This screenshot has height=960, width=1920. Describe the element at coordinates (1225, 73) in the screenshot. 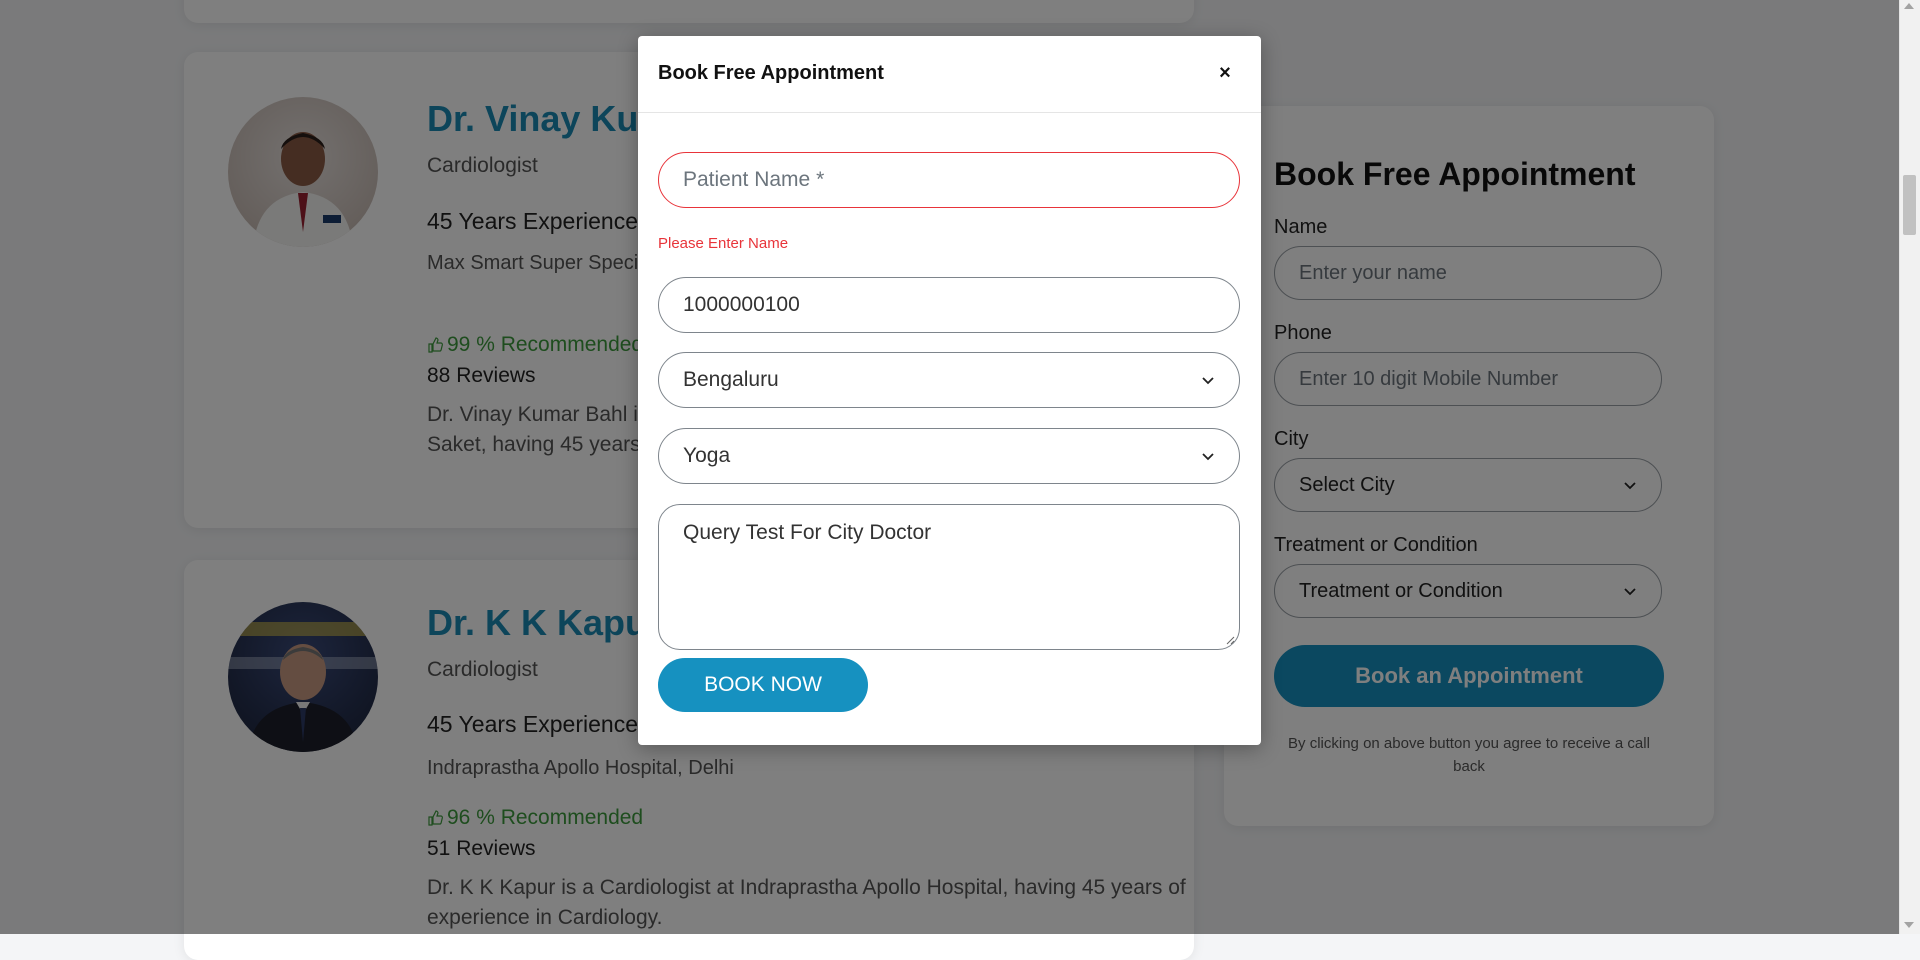

I see `close-icon: ×` at that location.